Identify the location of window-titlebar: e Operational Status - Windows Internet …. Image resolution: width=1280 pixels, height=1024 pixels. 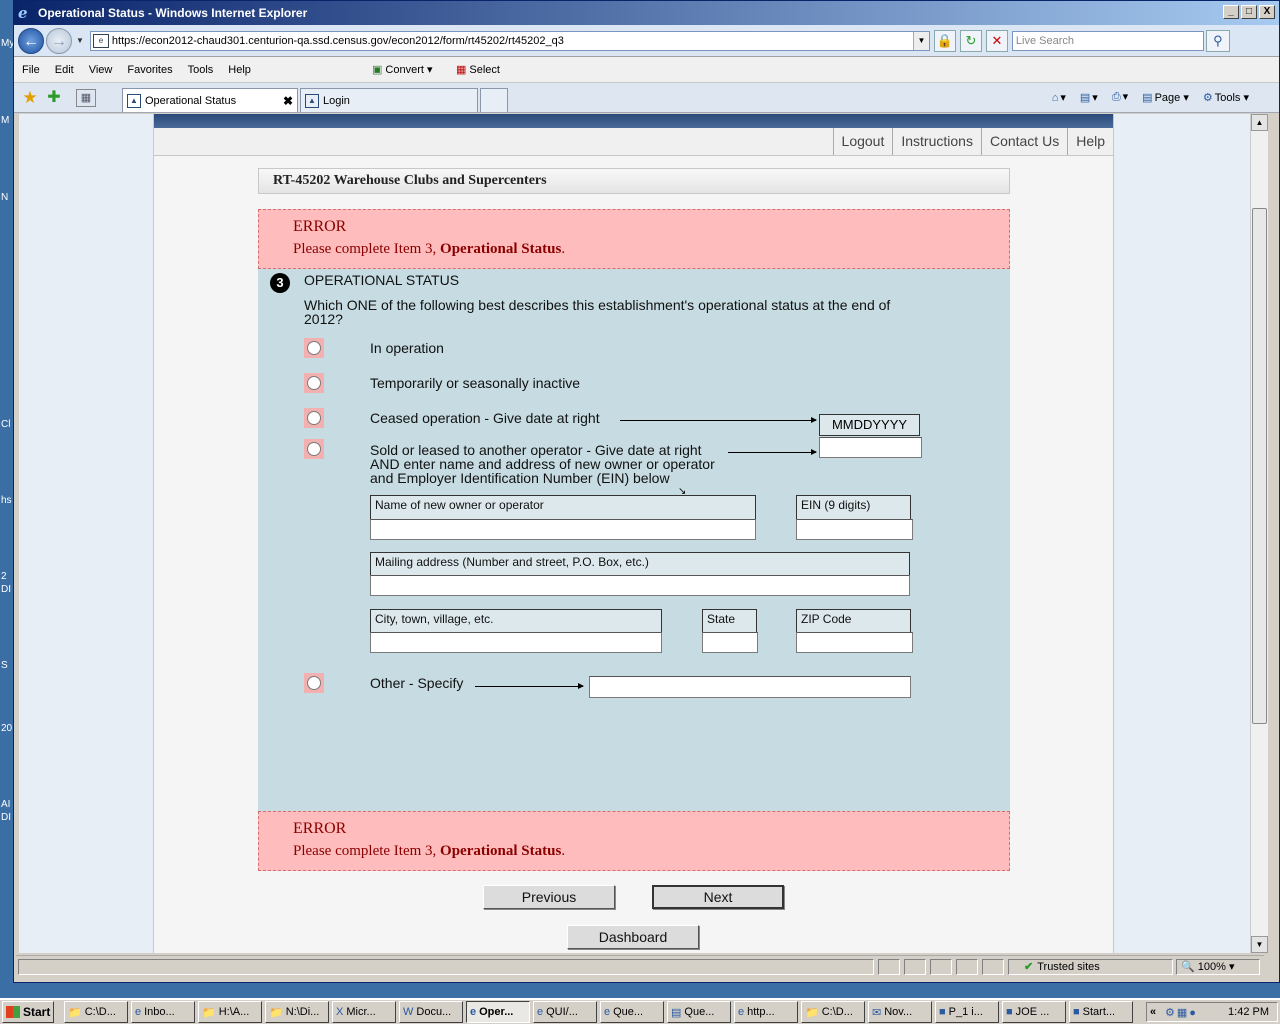
(646, 13).